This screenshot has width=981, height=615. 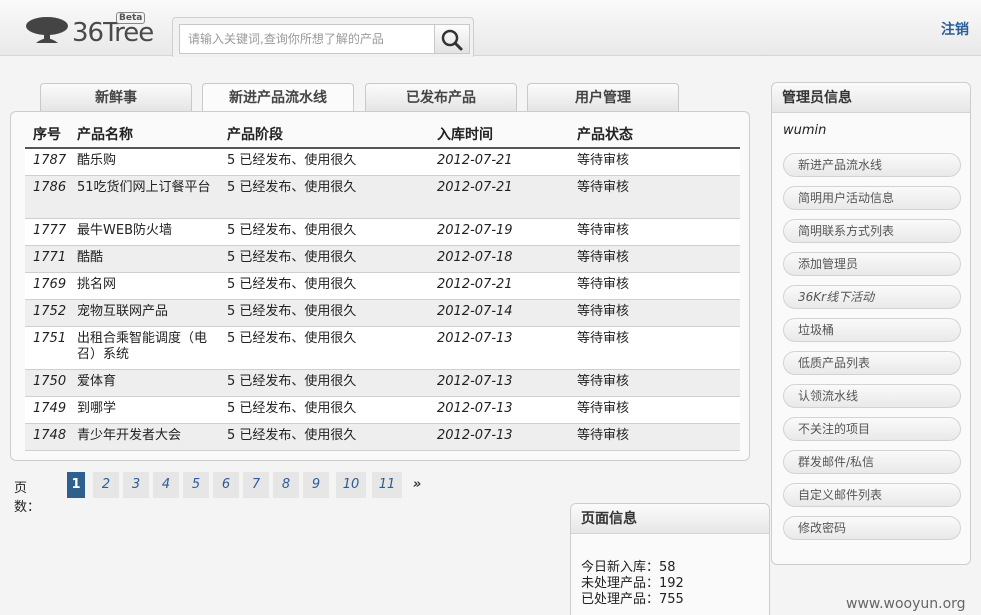 I want to click on tab-new-products-pipeline: 新进产品流水线, so click(x=278, y=98).